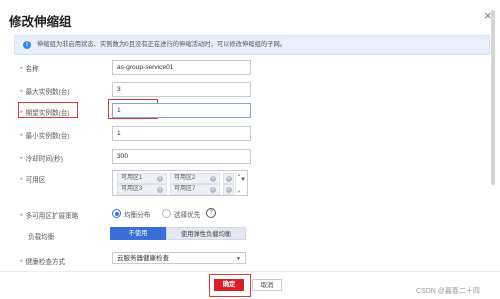 The image size is (500, 299). I want to click on watermark: CSDN @暮春二十四, so click(448, 291).